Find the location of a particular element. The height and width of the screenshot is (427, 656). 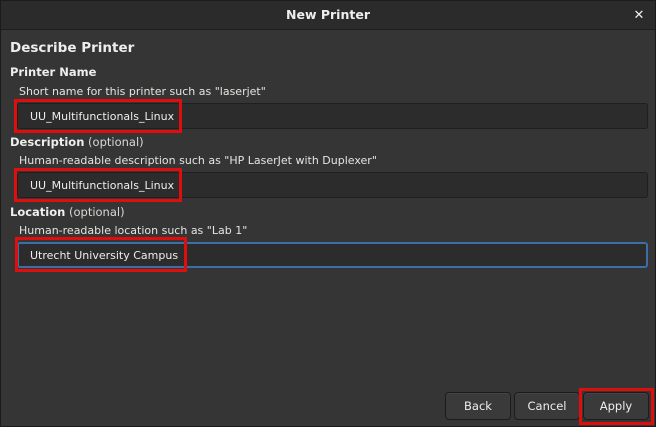

description-input is located at coordinates (330, 185).